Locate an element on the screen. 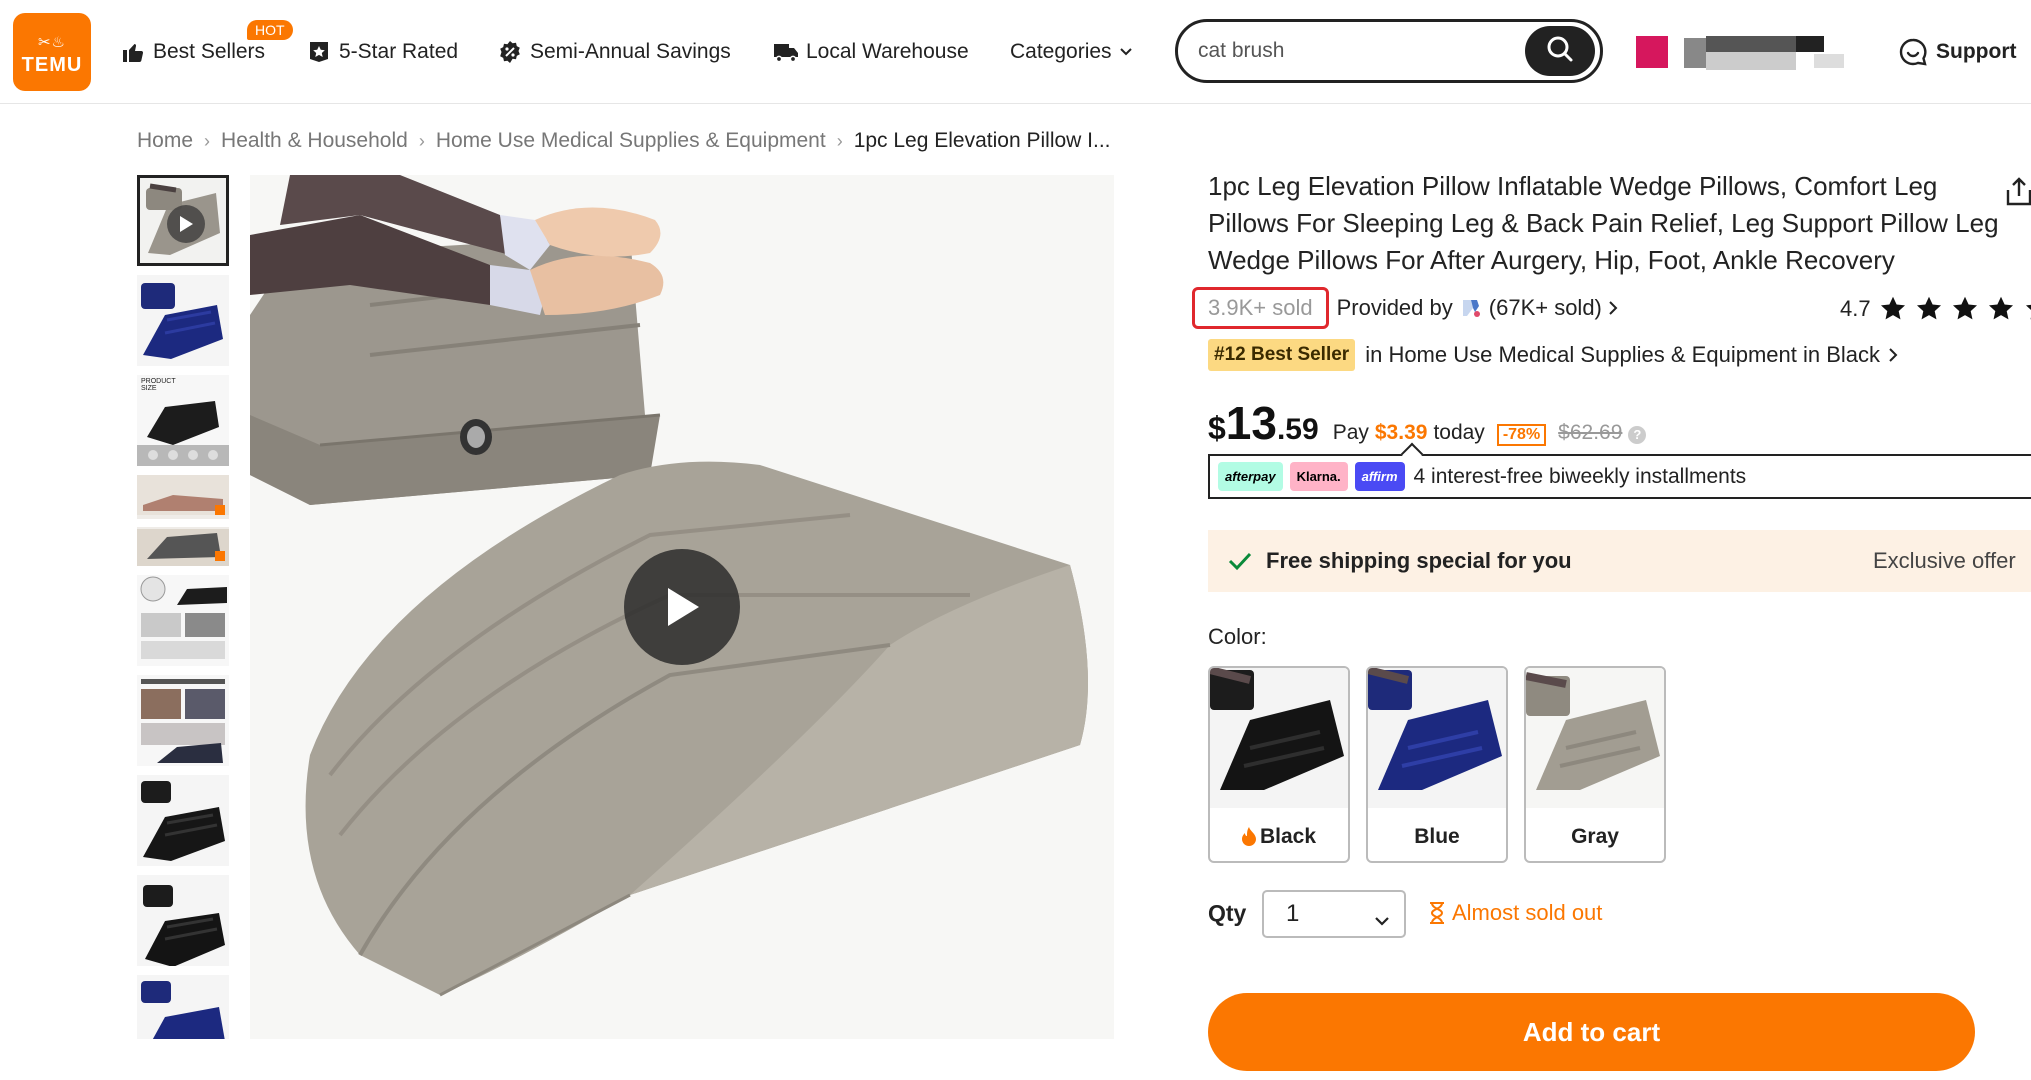 The height and width of the screenshot is (1080, 2031). search-bar is located at coordinates (1389, 51).